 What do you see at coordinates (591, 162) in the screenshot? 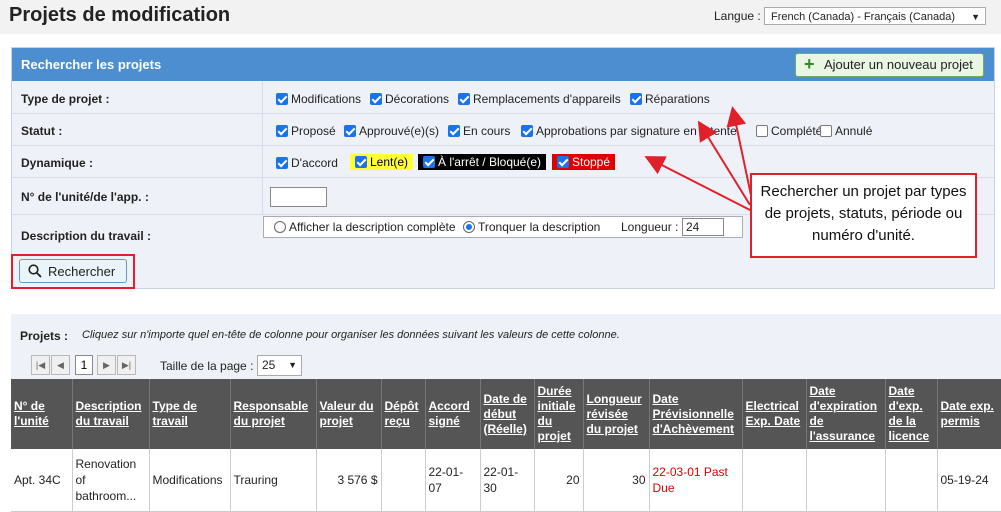
I see `dynamic-option-label: Stoppé` at bounding box center [591, 162].